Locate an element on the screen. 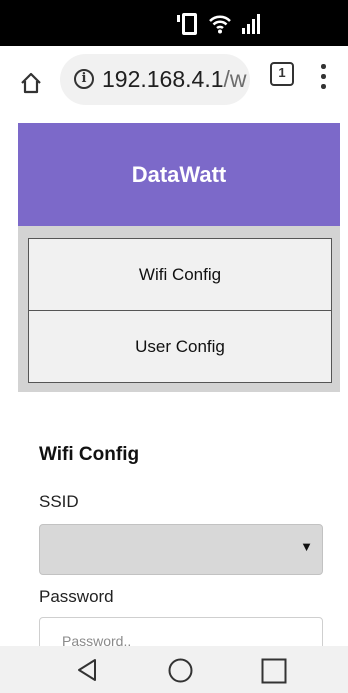  user-config-button: User Config is located at coordinates (180, 346).